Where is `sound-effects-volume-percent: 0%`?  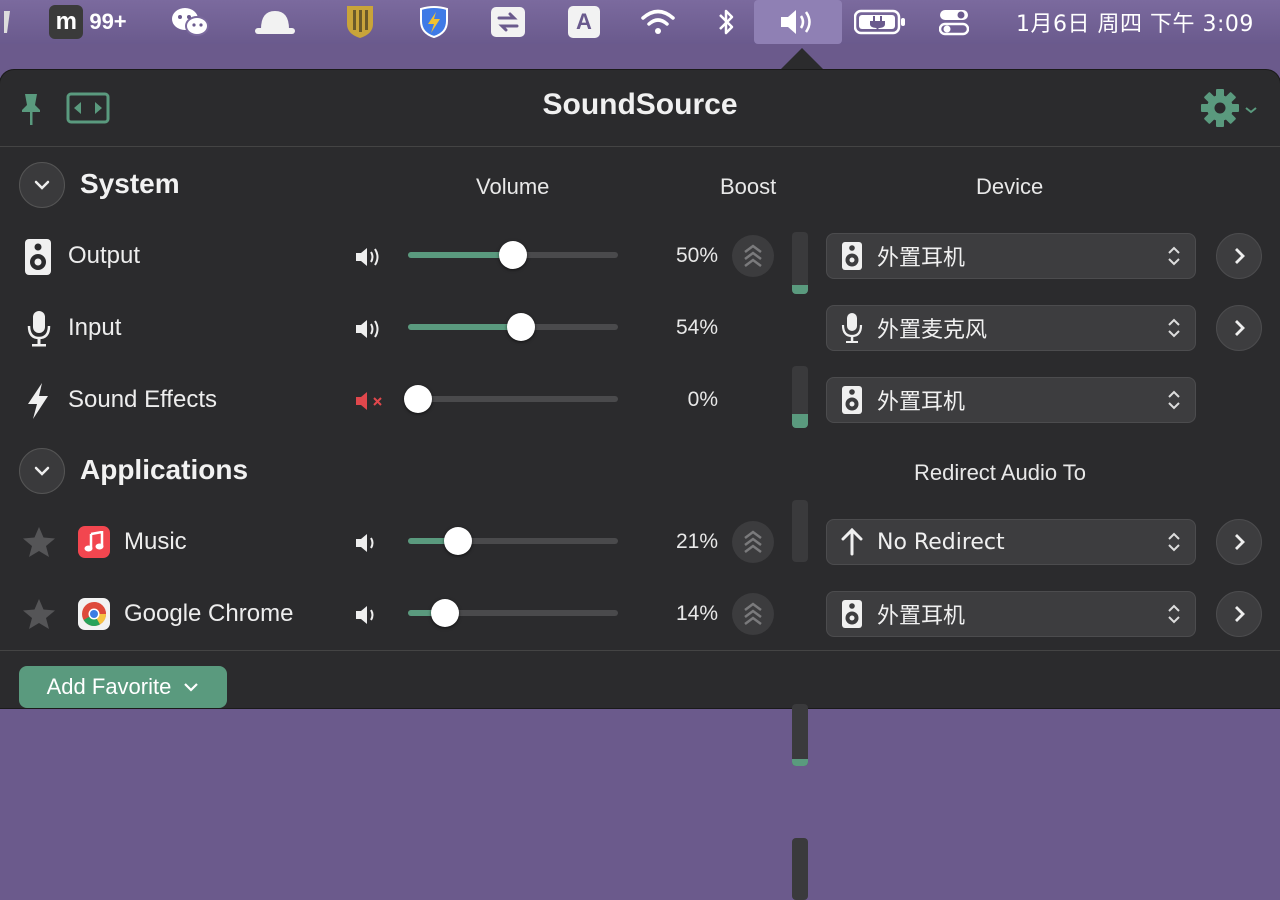 sound-effects-volume-percent: 0% is located at coordinates (702, 399).